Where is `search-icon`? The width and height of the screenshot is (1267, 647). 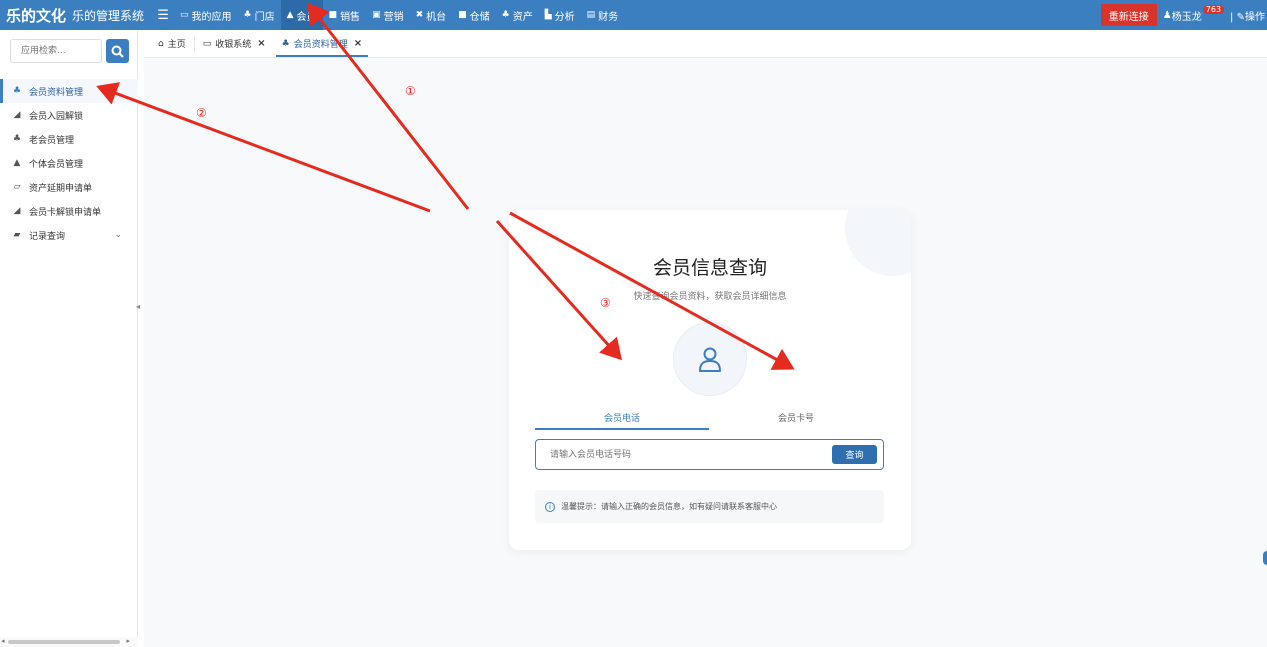
search-icon is located at coordinates (117, 51).